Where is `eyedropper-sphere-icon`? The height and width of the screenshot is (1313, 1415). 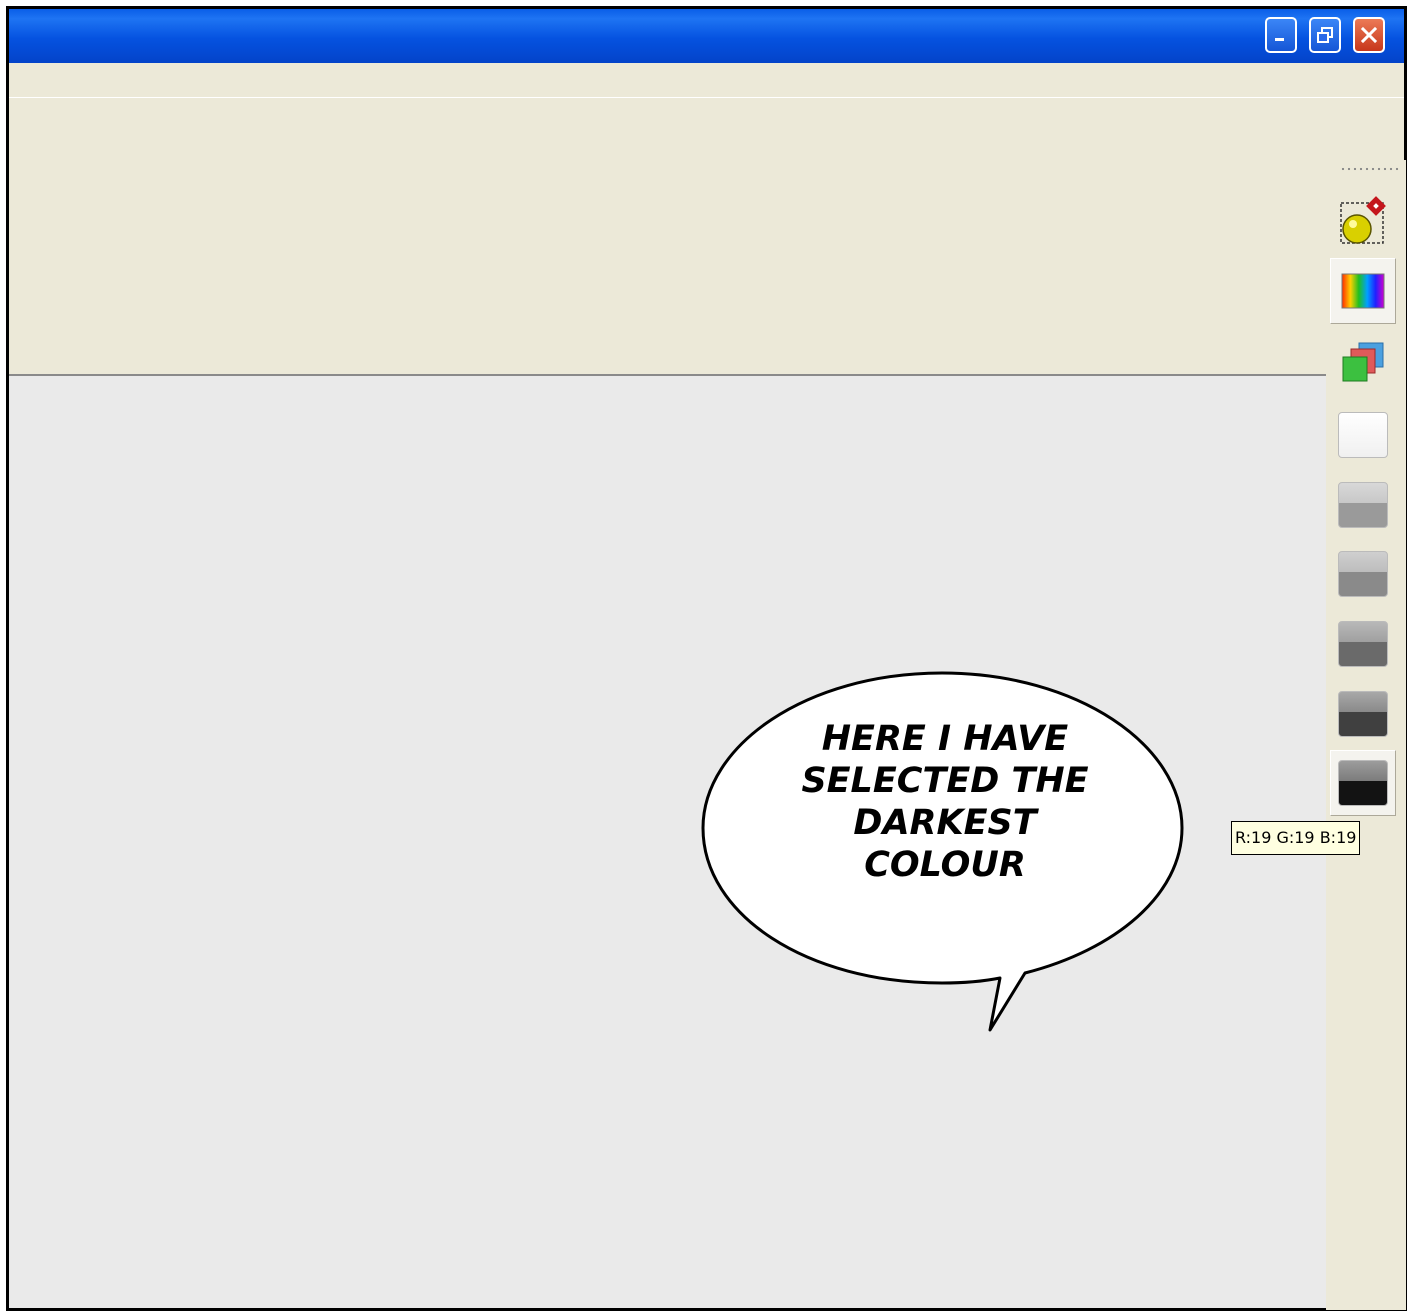
eyedropper-sphere-icon is located at coordinates (1363, 220).